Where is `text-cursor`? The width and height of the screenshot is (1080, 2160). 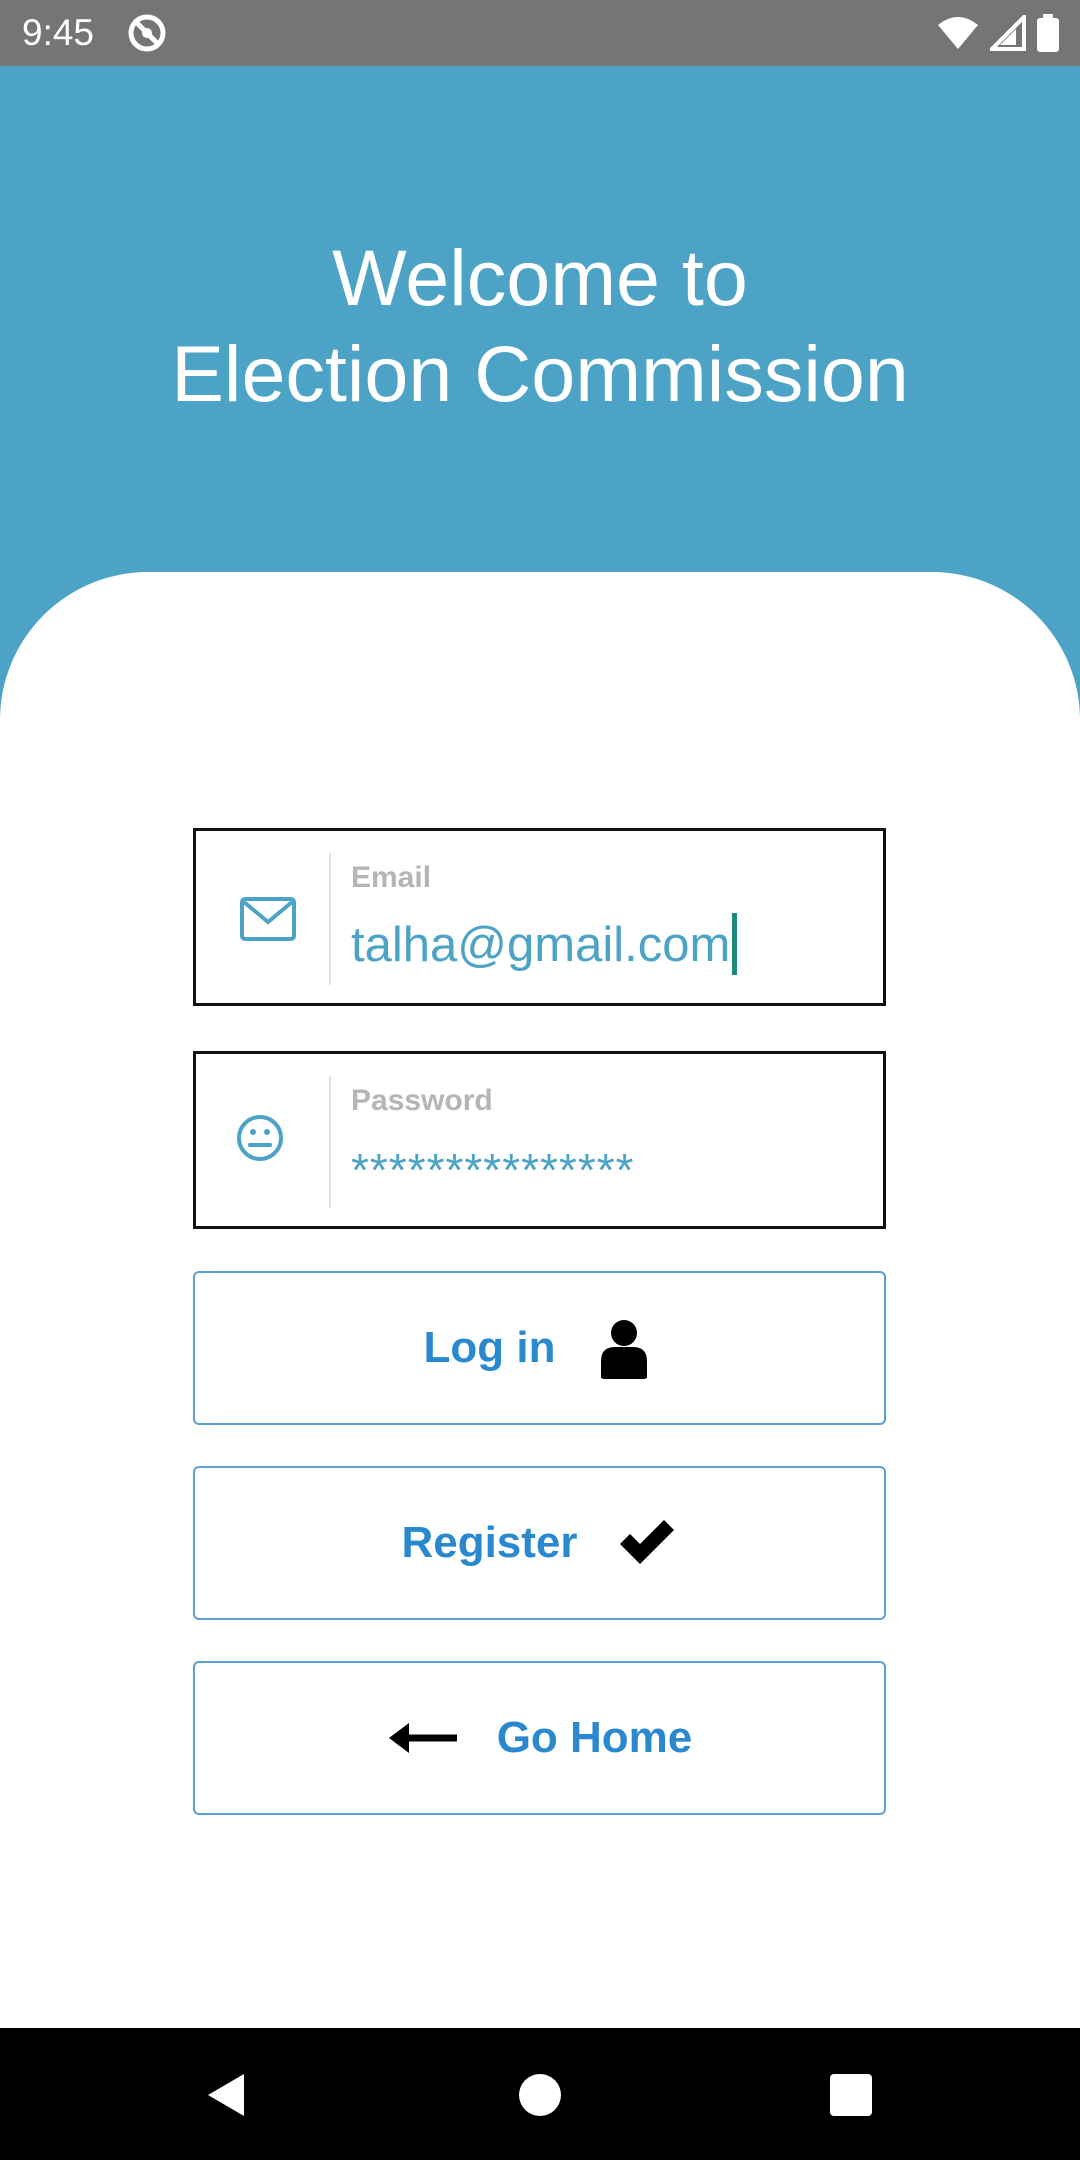 text-cursor is located at coordinates (735, 944).